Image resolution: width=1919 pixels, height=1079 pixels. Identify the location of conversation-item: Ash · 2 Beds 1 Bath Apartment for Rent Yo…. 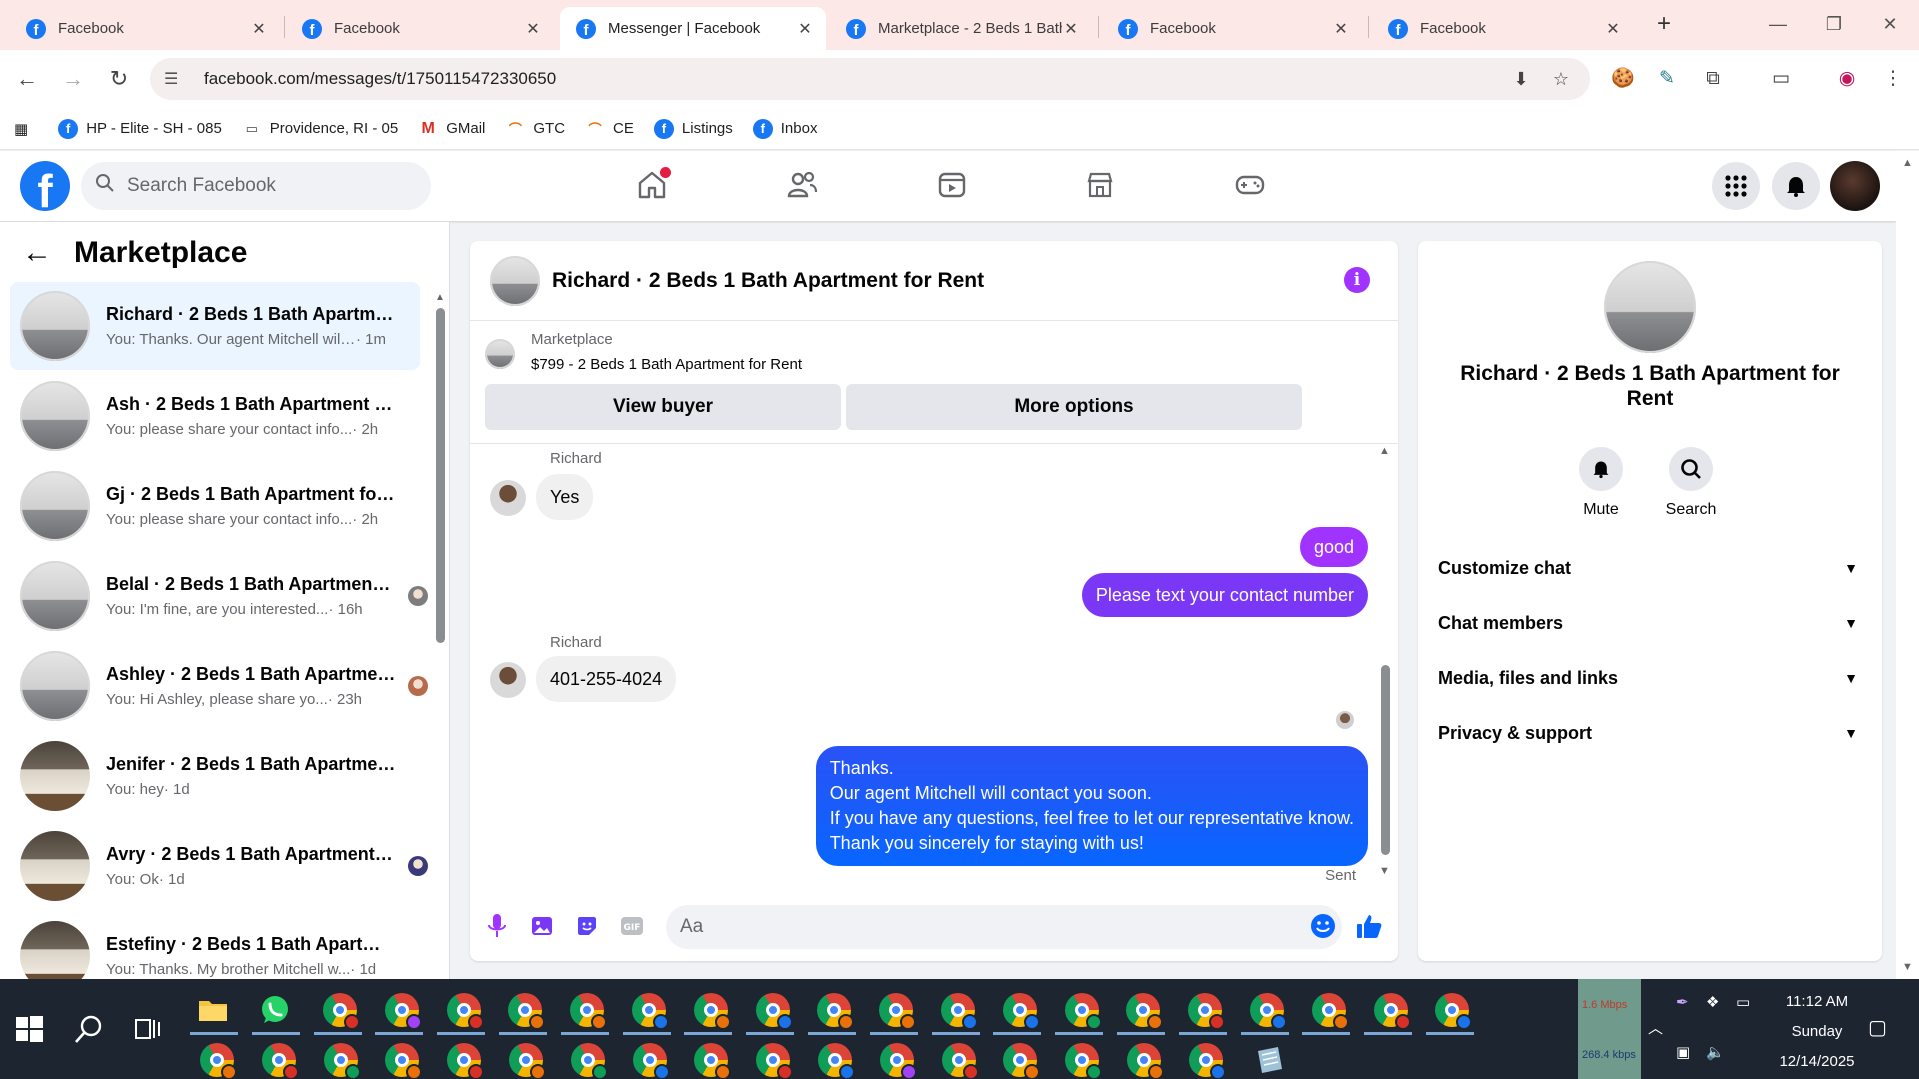
(215, 416).